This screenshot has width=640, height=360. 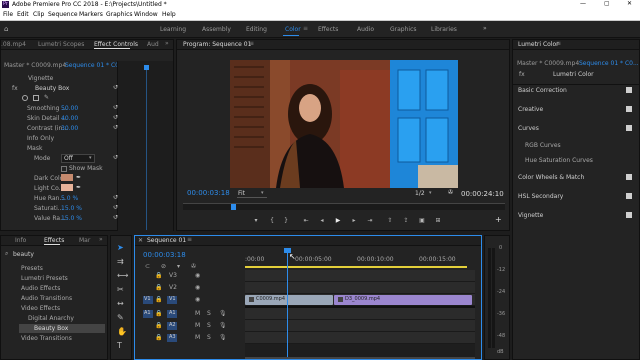 What do you see at coordinates (120, 290) in the screenshot?
I see `razor-tool-icon: ✂` at bounding box center [120, 290].